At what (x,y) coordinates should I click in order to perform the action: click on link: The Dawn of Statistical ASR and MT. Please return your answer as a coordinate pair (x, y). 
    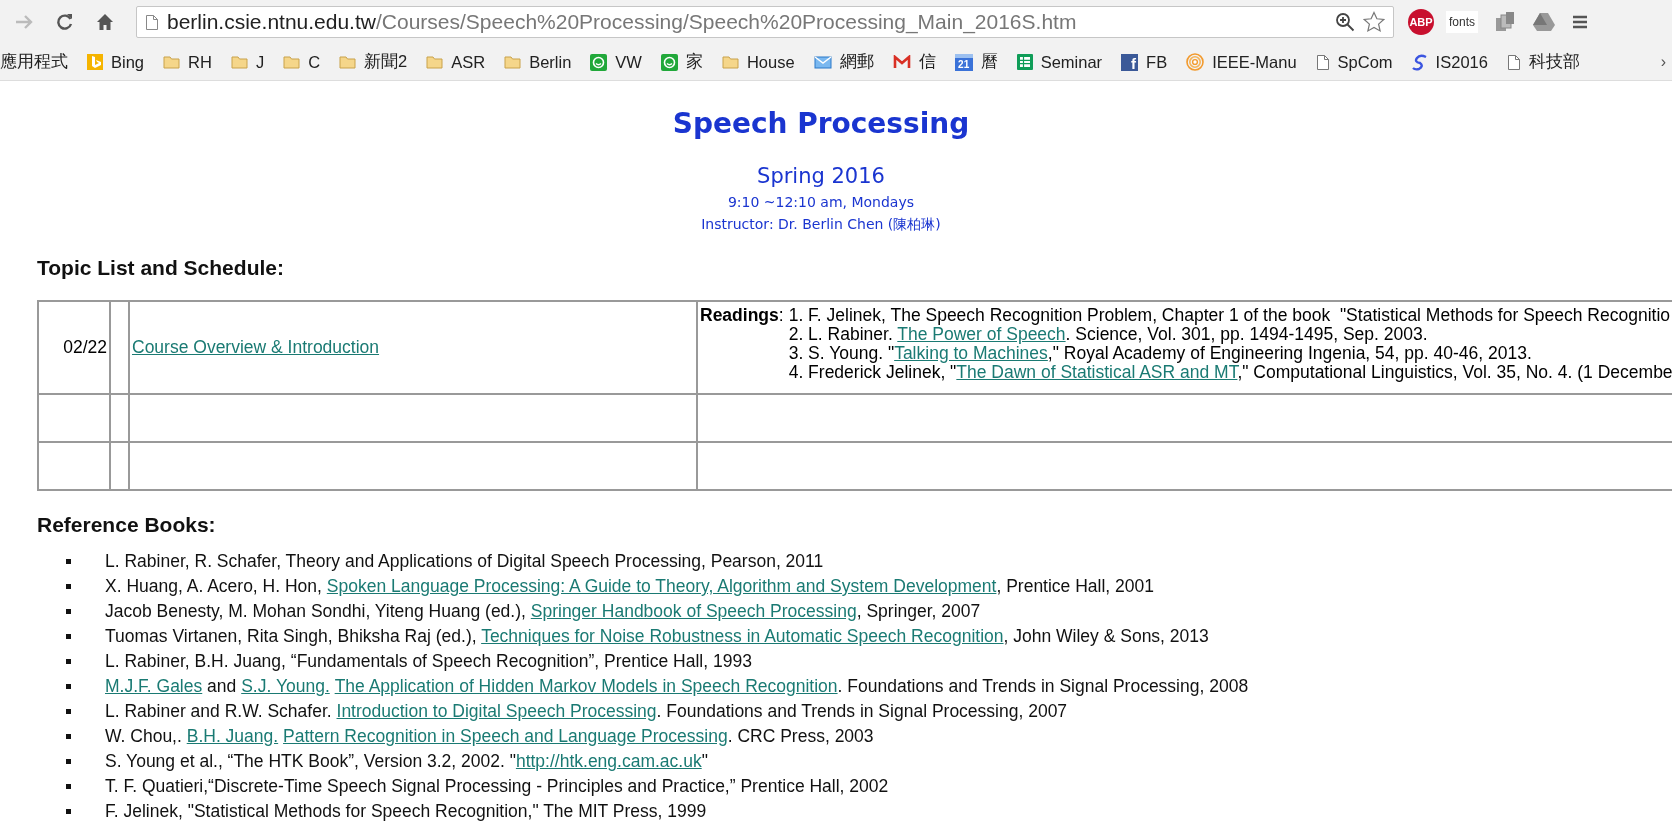
    Looking at the image, I should click on (1097, 372).